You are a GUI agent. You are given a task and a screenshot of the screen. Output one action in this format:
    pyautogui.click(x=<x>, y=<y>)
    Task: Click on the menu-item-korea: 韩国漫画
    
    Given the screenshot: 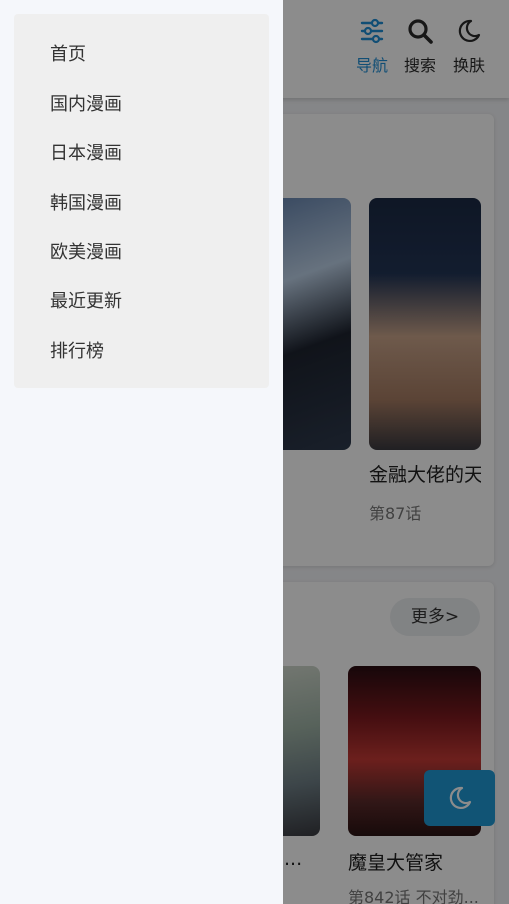 What is the action you would take?
    pyautogui.click(x=86, y=202)
    